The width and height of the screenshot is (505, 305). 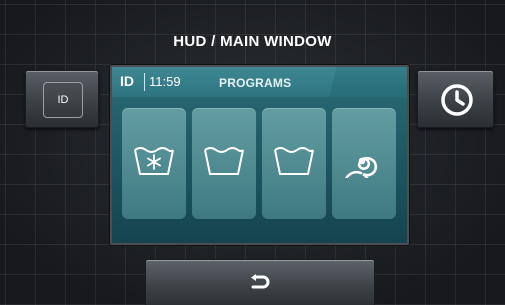 What do you see at coordinates (154, 161) in the screenshot?
I see `cold-wash-snowflake-icon` at bounding box center [154, 161].